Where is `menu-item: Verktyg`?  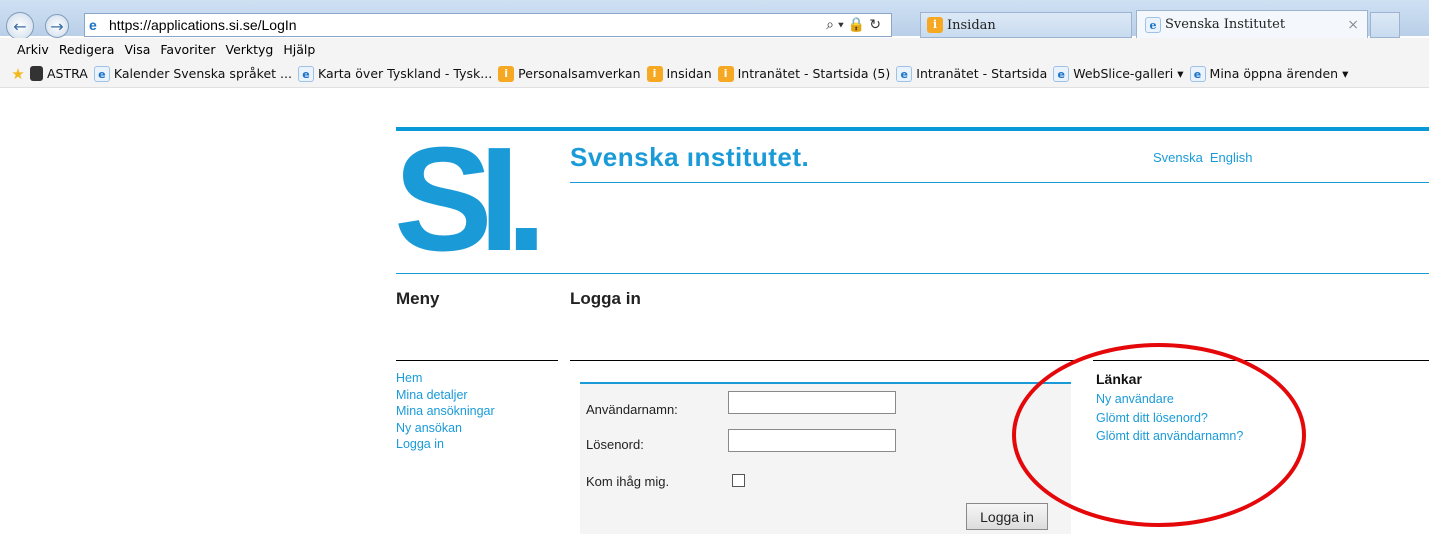
menu-item: Verktyg is located at coordinates (249, 49).